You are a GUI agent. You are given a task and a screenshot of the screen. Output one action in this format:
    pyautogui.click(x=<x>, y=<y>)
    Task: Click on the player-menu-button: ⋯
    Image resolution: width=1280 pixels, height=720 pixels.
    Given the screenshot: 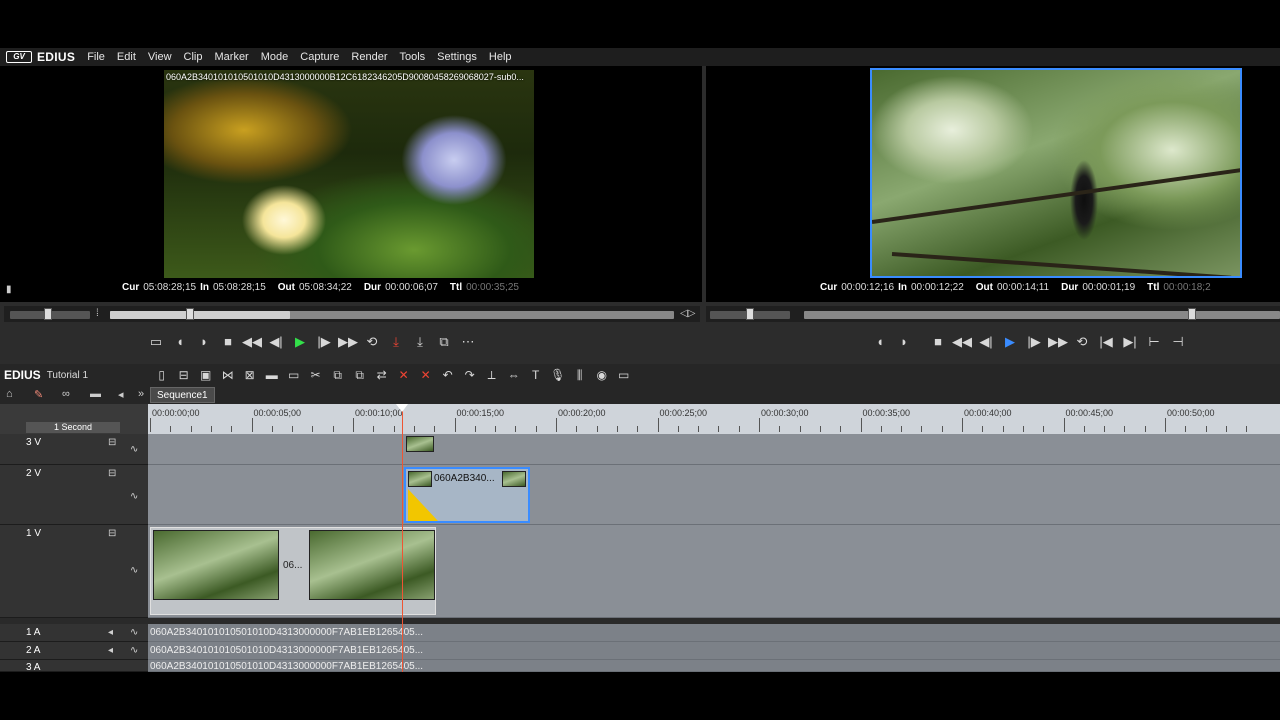 What is the action you would take?
    pyautogui.click(x=468, y=342)
    